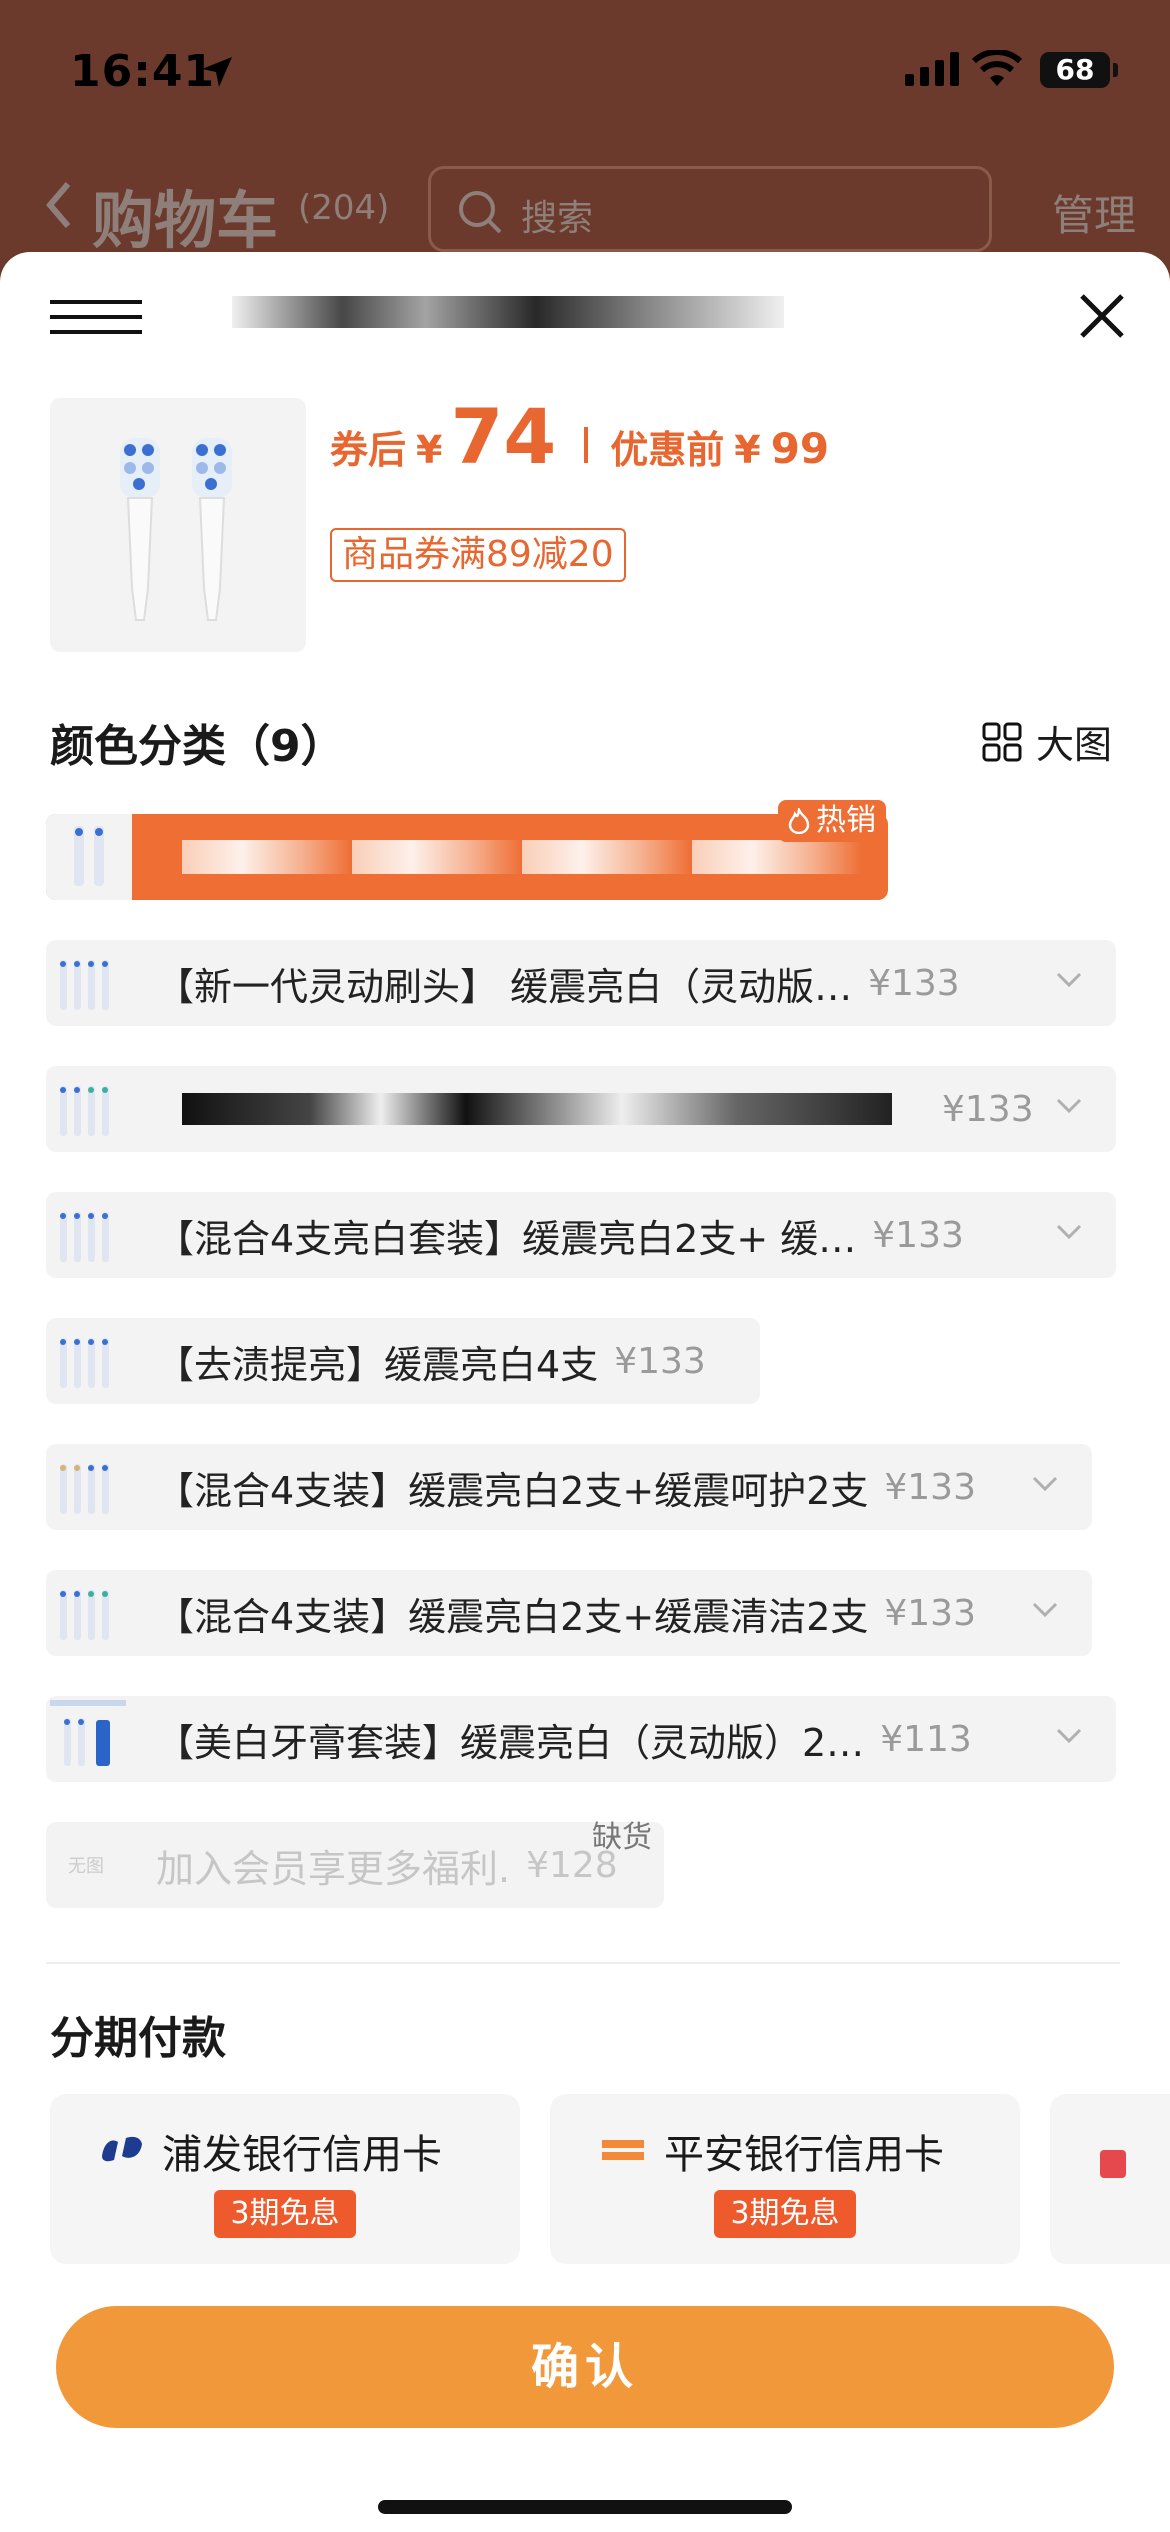  I want to click on product-image, so click(178, 525).